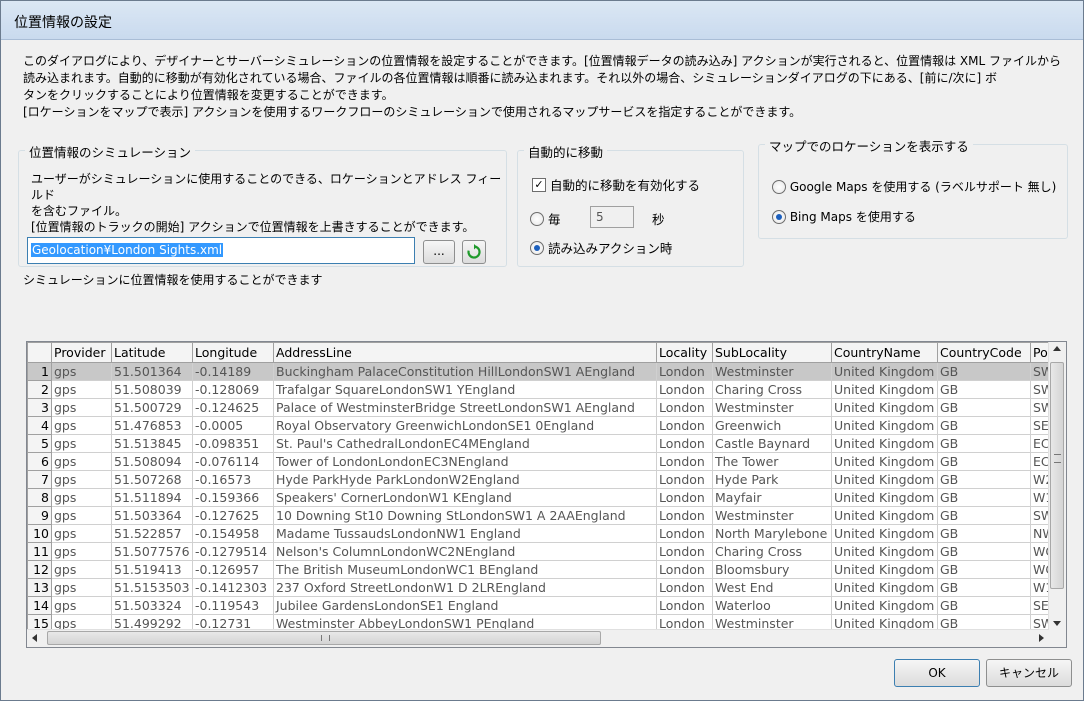  Describe the element at coordinates (39, 497) in the screenshot. I see `row-number: 8` at that location.